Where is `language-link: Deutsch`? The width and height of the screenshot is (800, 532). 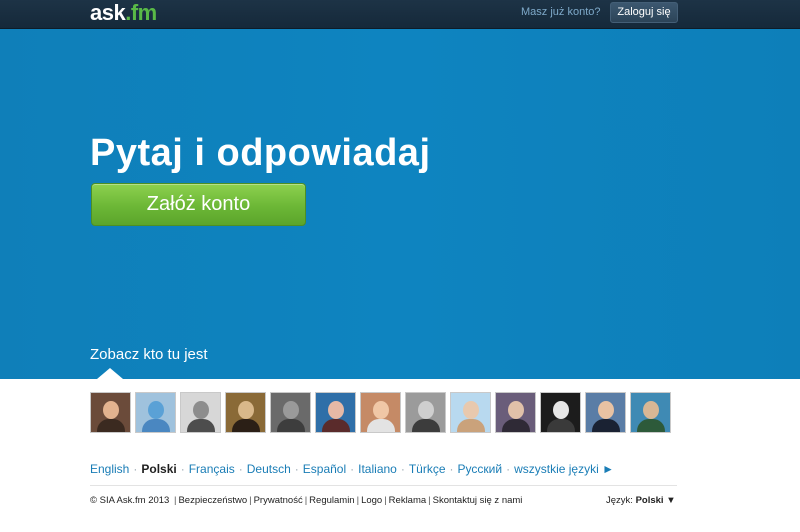
language-link: Deutsch is located at coordinates (269, 469).